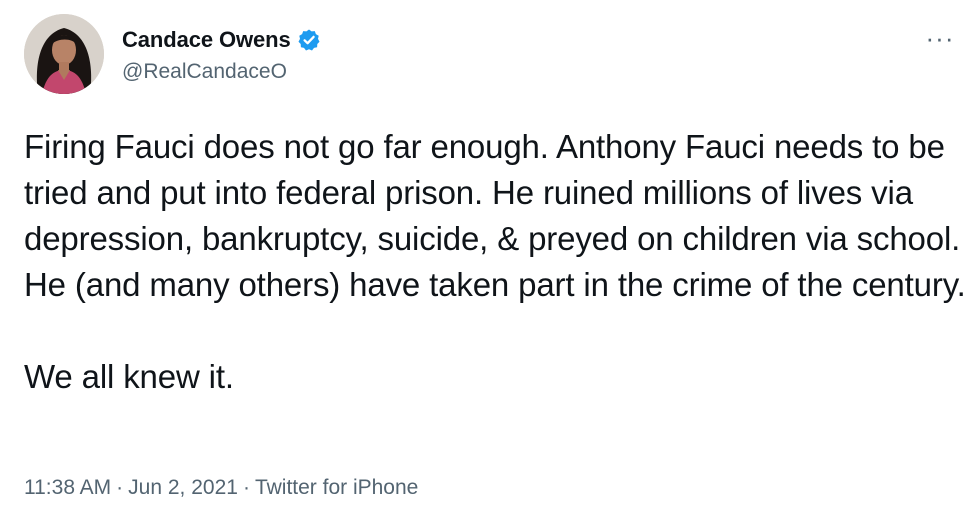 This screenshot has height=516, width=980. I want to click on more-options-button: ···, so click(940, 38).